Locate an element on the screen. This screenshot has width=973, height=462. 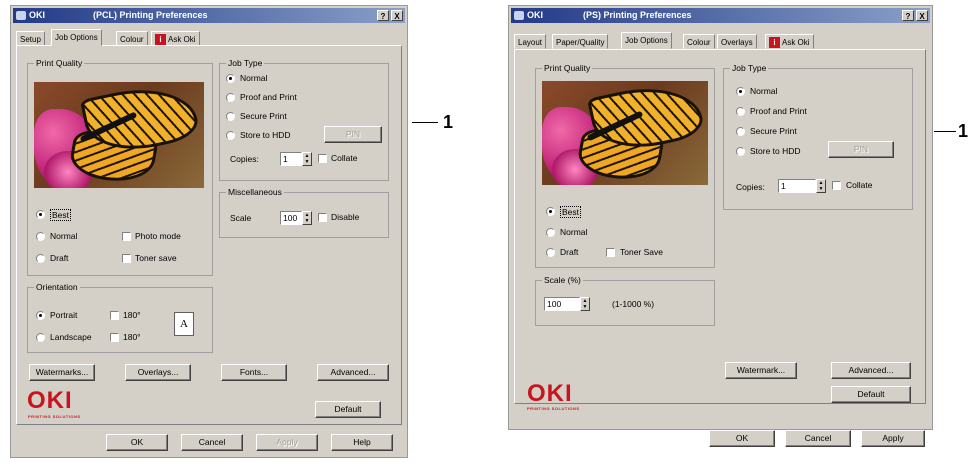
portrait-label: Portrait is located at coordinates (64, 315).